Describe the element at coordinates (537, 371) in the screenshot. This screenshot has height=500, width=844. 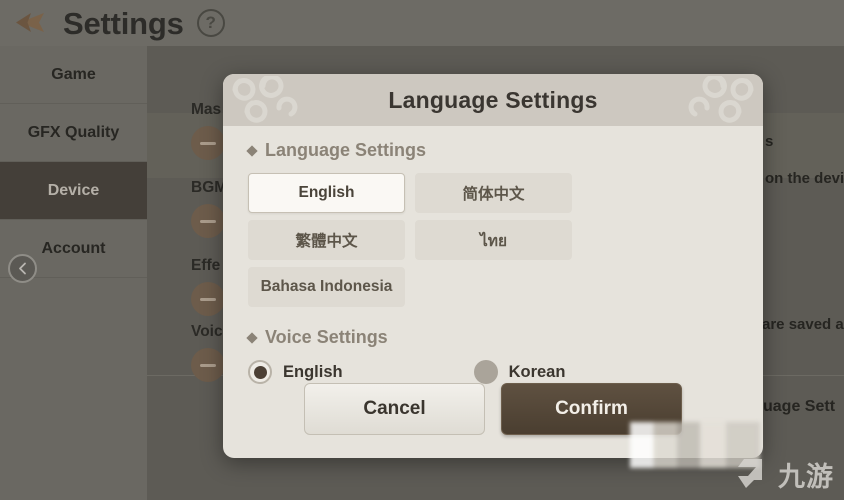
I see `voice-option-label: Korean` at that location.